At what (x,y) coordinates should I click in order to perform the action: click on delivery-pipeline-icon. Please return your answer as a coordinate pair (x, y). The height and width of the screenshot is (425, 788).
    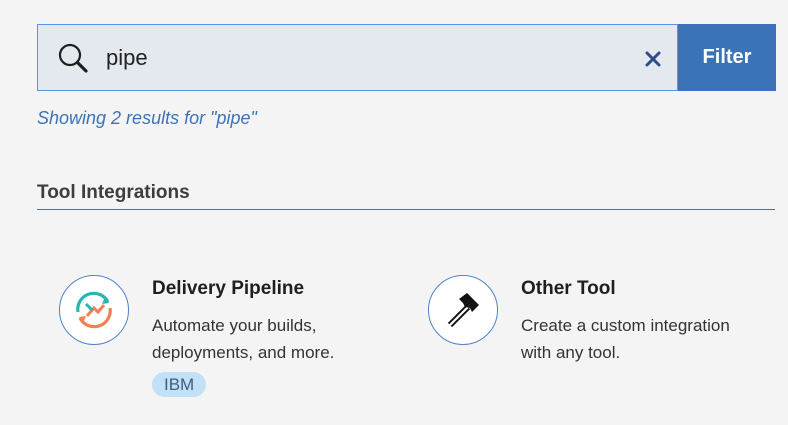
    Looking at the image, I should click on (94, 310).